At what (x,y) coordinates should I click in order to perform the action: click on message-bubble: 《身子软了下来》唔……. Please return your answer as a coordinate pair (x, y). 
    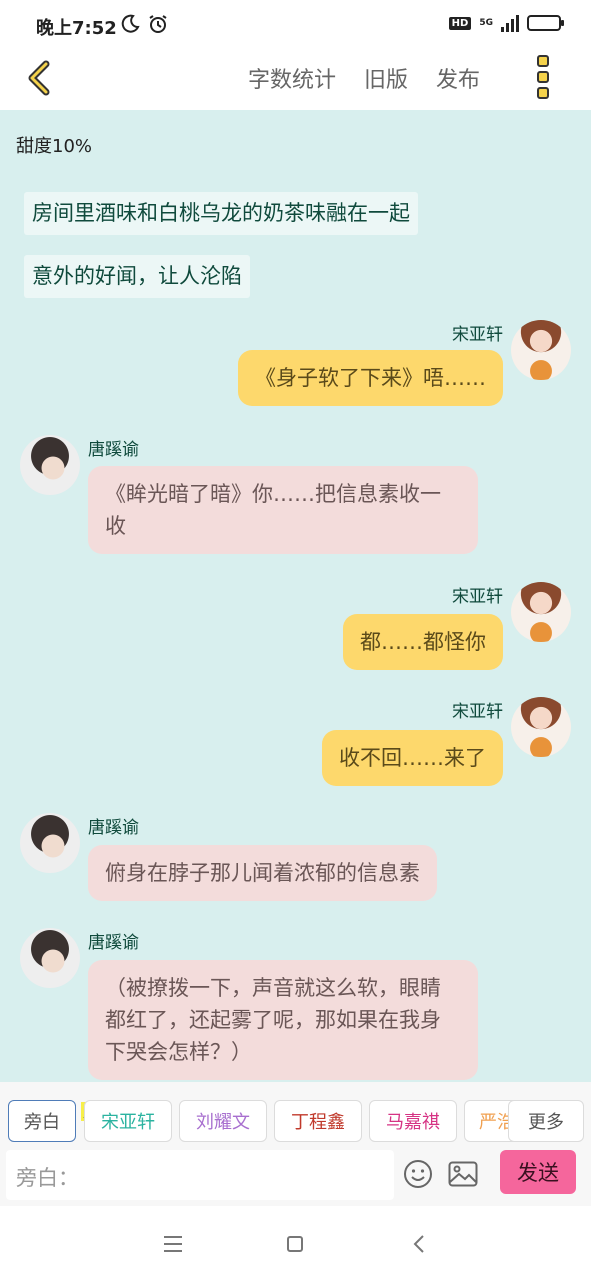
    Looking at the image, I should click on (370, 378).